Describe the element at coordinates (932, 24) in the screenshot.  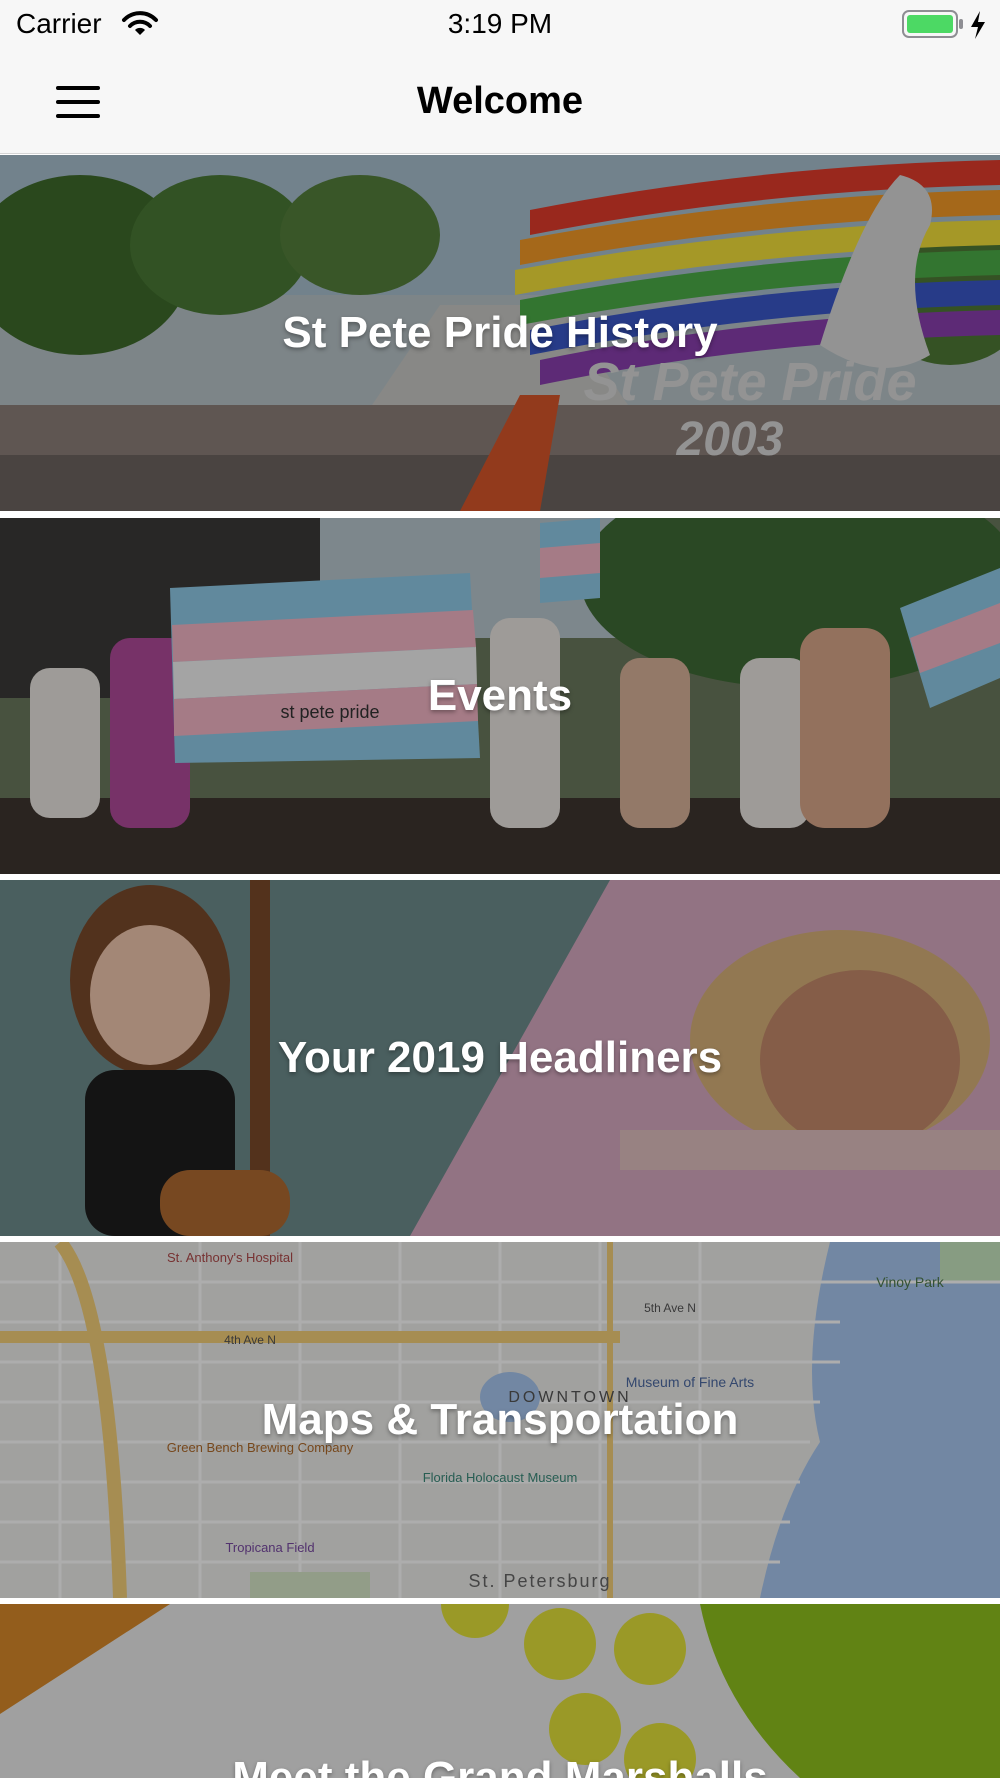
I see `battery-icon` at that location.